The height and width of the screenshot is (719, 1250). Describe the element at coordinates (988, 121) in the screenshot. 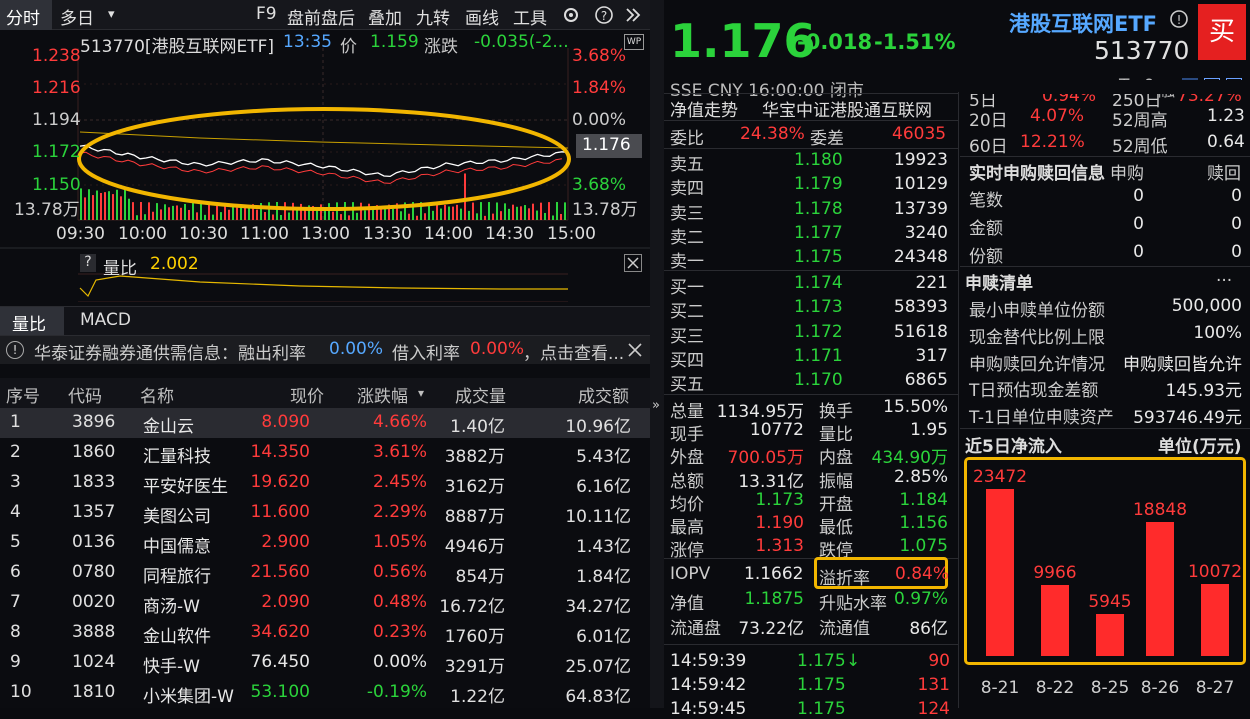

I see `perf-20d-label: 20日` at that location.